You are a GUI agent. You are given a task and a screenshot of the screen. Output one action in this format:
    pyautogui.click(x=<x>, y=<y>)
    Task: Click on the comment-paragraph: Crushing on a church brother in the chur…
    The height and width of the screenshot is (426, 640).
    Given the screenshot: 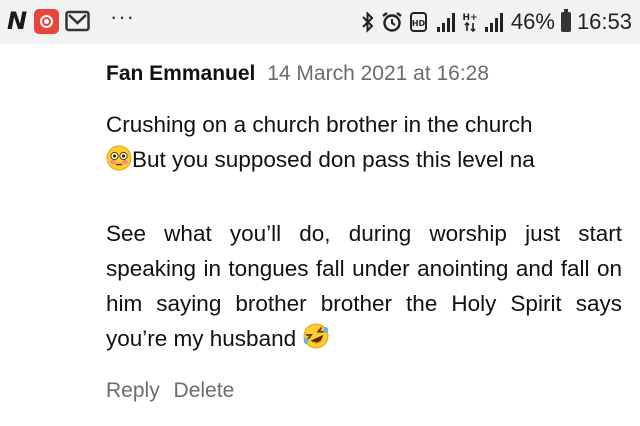 What is the action you would take?
    pyautogui.click(x=364, y=144)
    